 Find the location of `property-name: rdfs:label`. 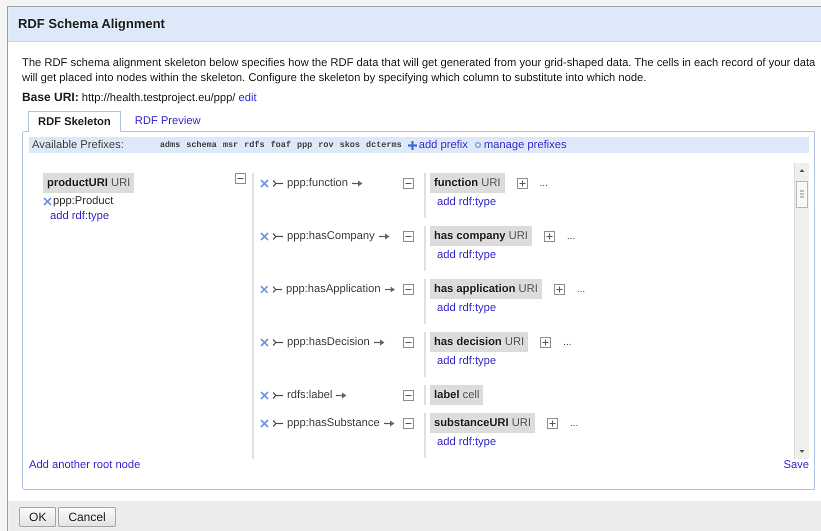

property-name: rdfs:label is located at coordinates (309, 395).